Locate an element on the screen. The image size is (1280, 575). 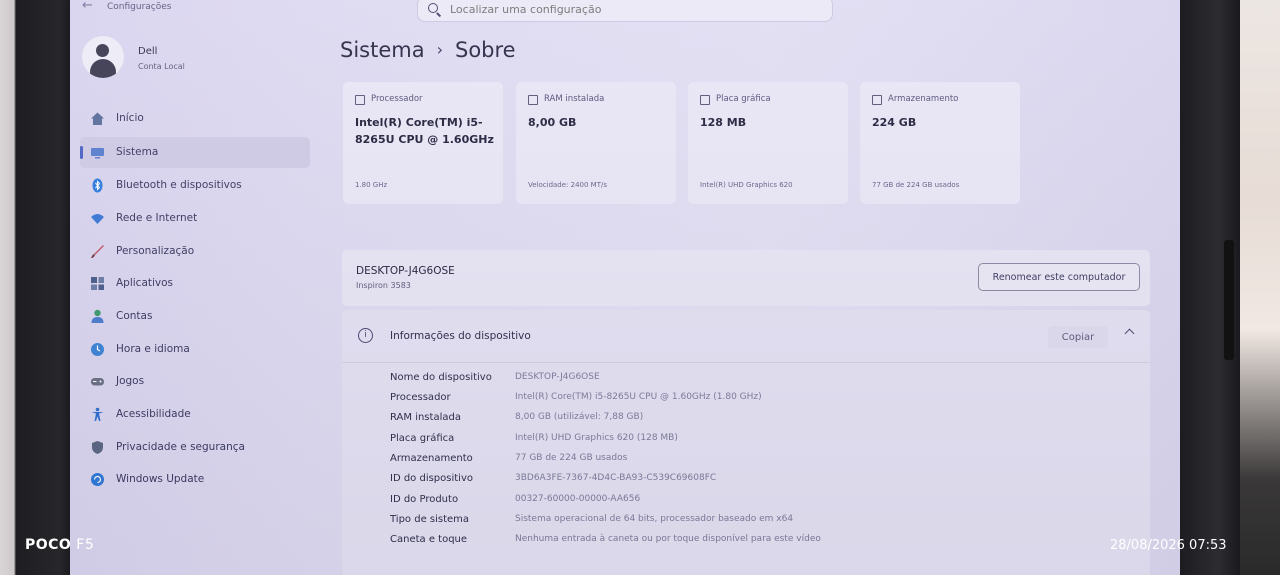
update-icon is located at coordinates (97, 479).